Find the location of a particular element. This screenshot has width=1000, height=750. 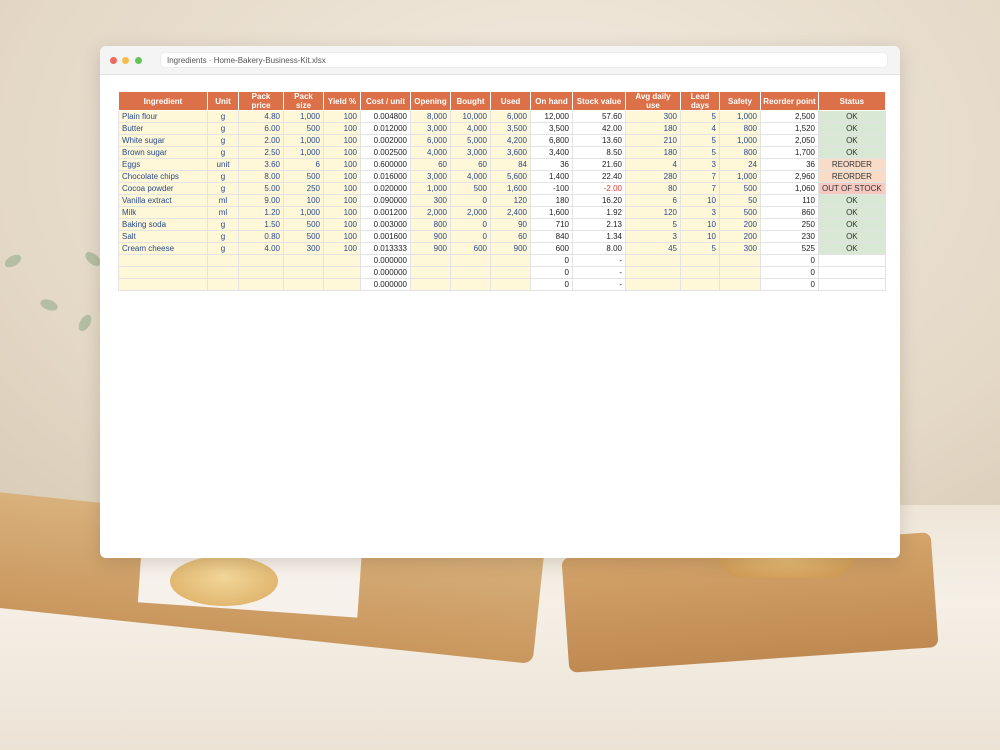

cell-on-hand: 3,500 is located at coordinates (551, 128).